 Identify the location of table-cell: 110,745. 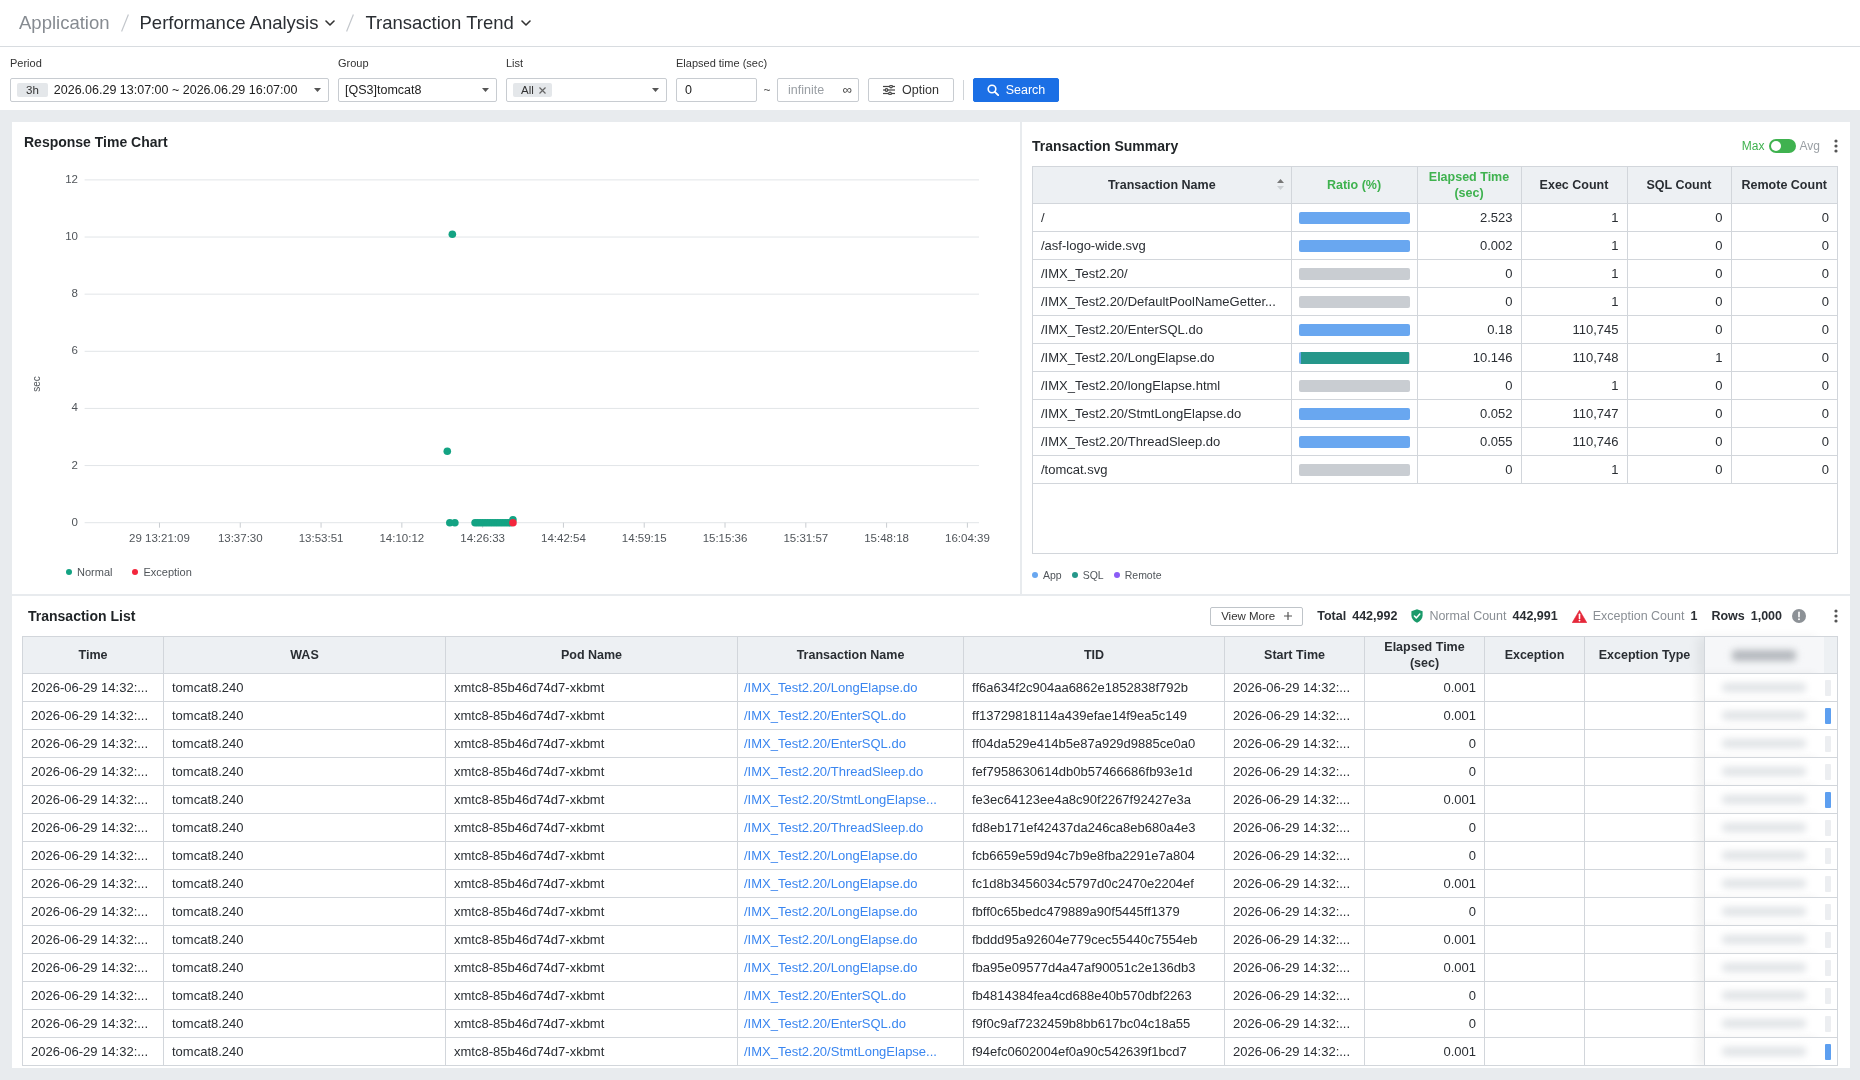
(1574, 329).